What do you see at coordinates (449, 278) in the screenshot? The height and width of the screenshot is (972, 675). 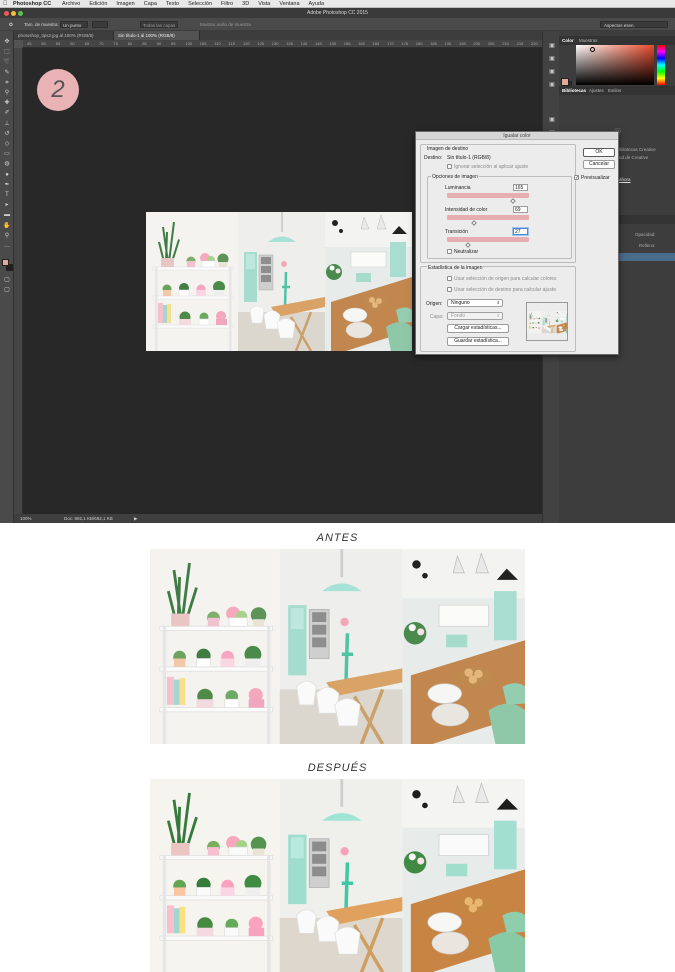 I see `use-source-selection-checkbox` at bounding box center [449, 278].